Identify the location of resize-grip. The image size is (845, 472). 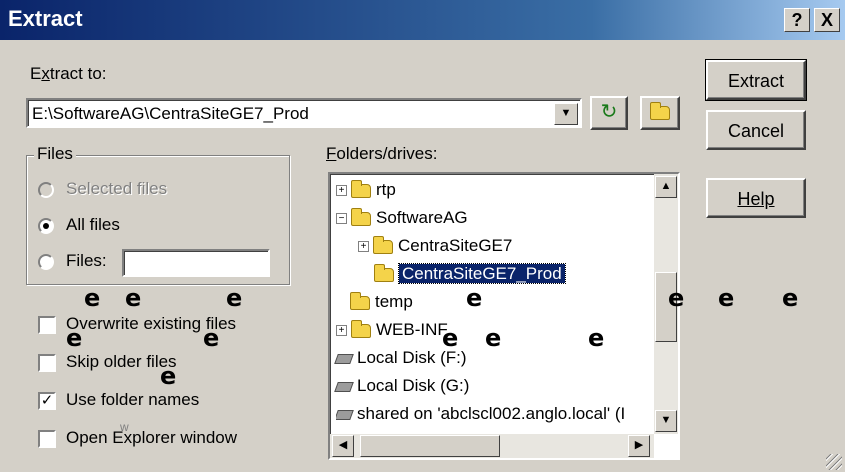
(834, 462).